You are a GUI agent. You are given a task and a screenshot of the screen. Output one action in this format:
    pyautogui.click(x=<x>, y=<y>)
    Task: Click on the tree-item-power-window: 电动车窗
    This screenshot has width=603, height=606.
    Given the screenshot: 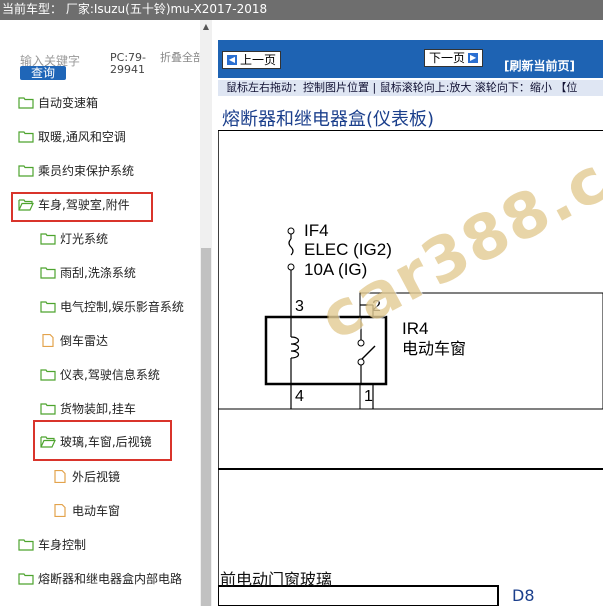 What is the action you would take?
    pyautogui.click(x=86, y=510)
    